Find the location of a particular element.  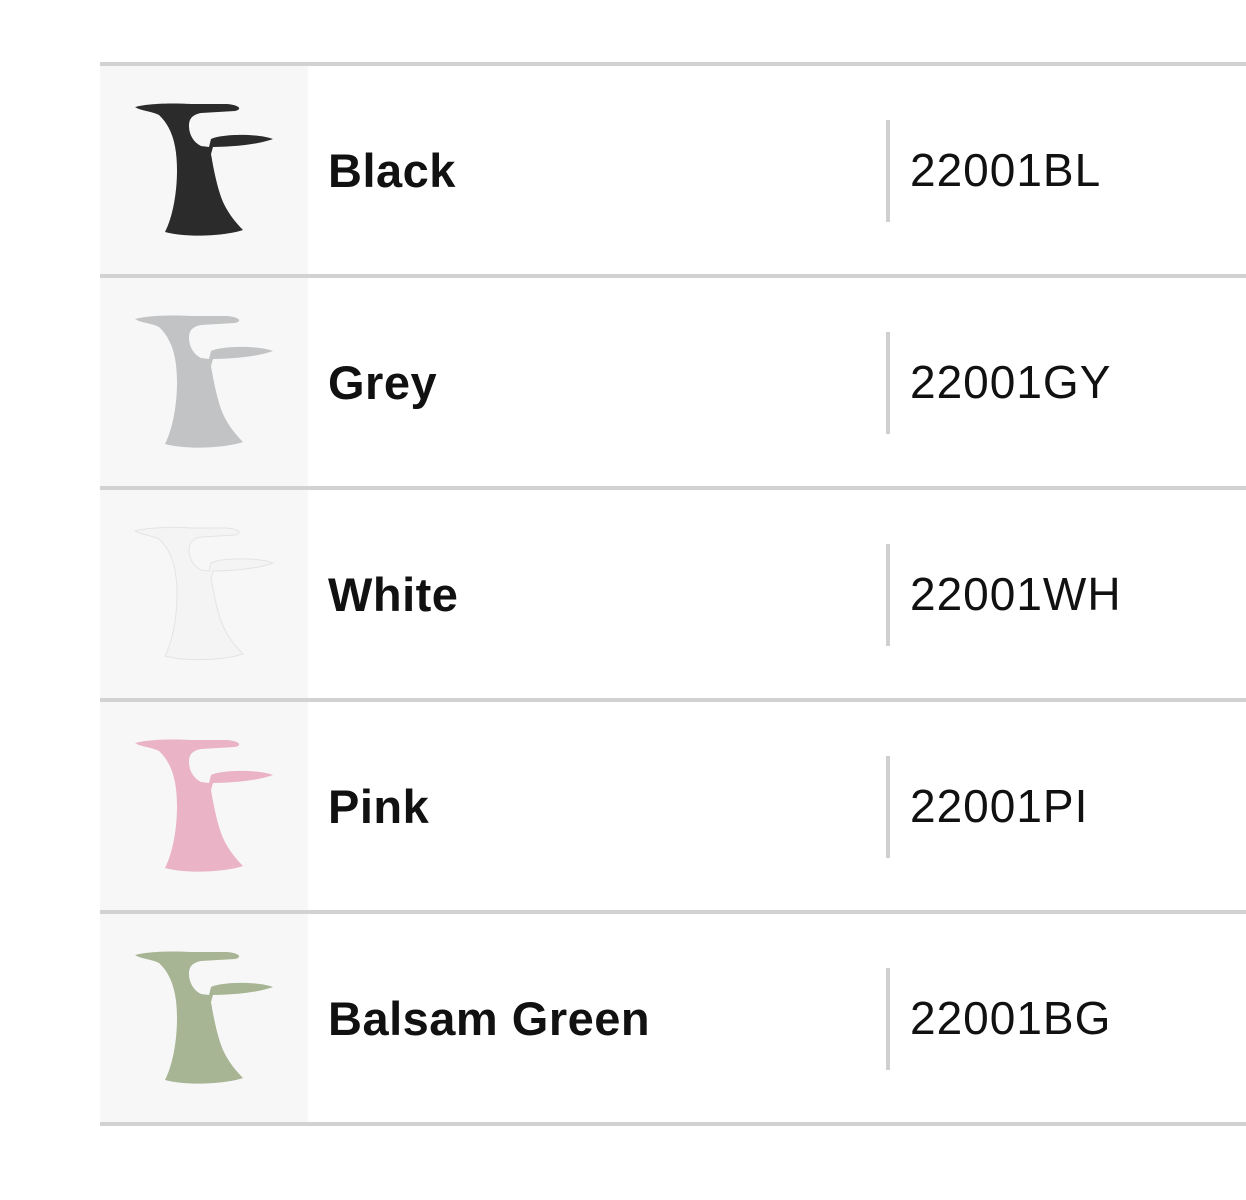

color-name: Grey is located at coordinates (383, 382).